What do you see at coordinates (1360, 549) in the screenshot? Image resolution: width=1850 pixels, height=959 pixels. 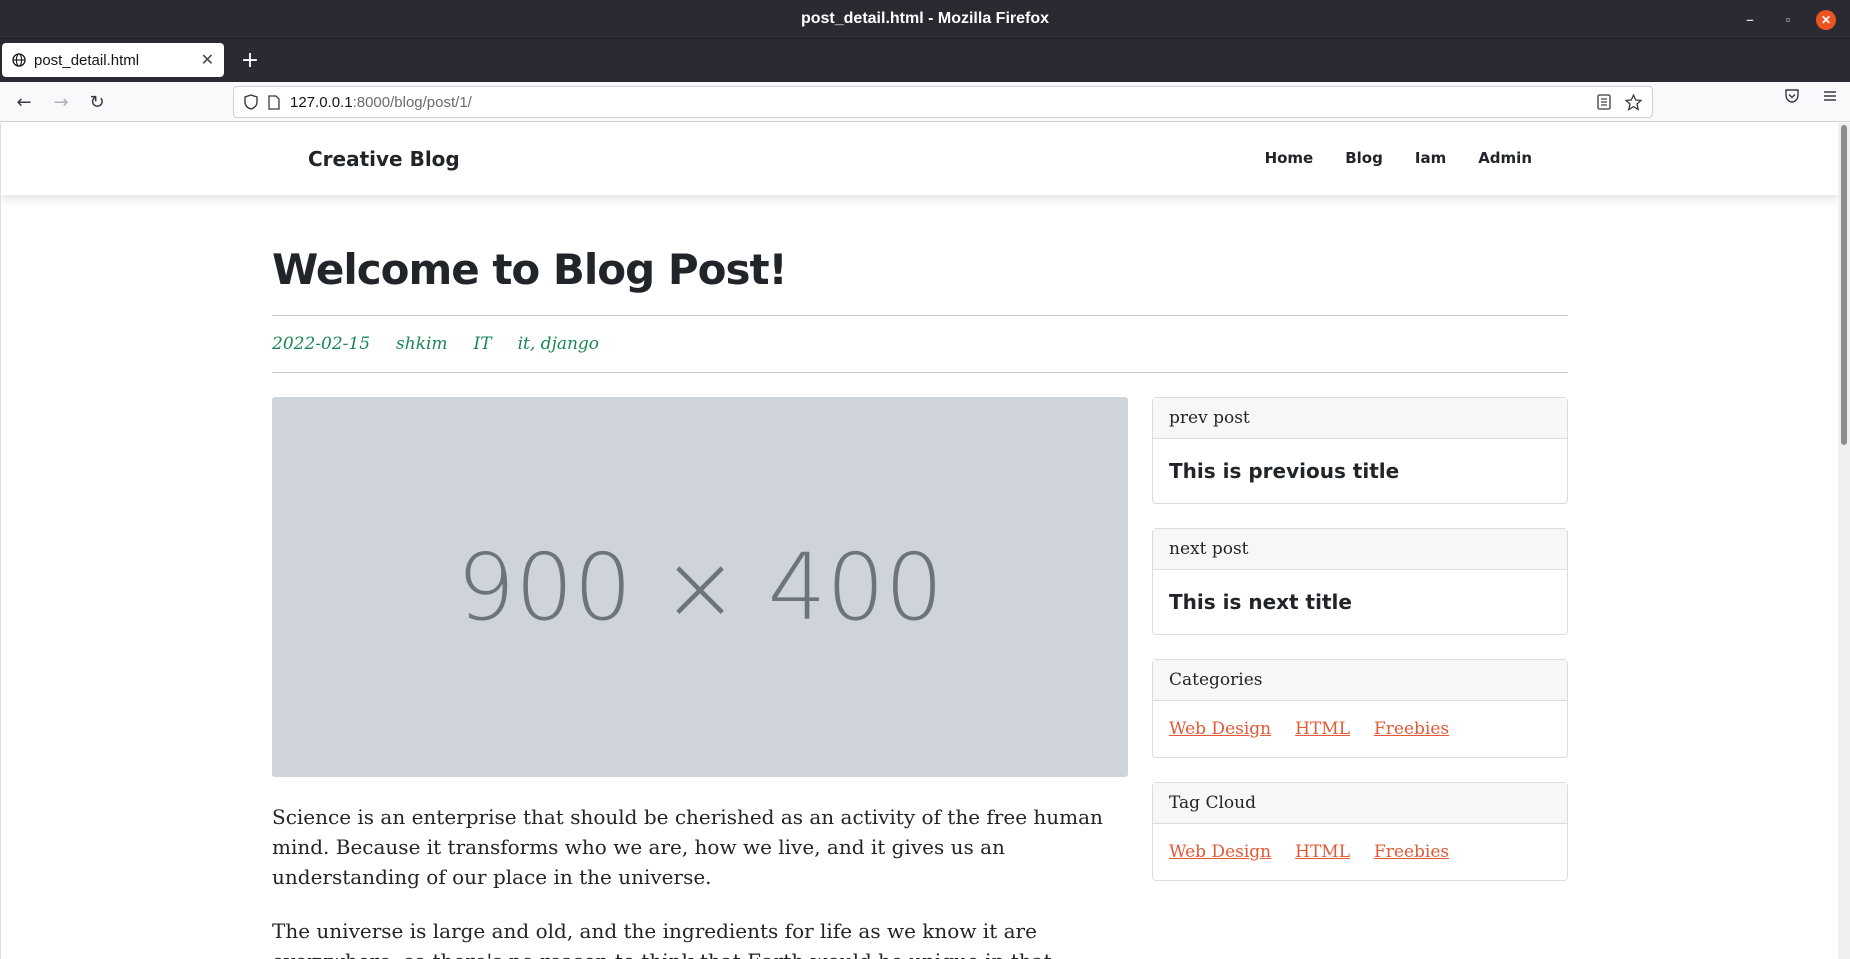 I see `card-header: next post` at bounding box center [1360, 549].